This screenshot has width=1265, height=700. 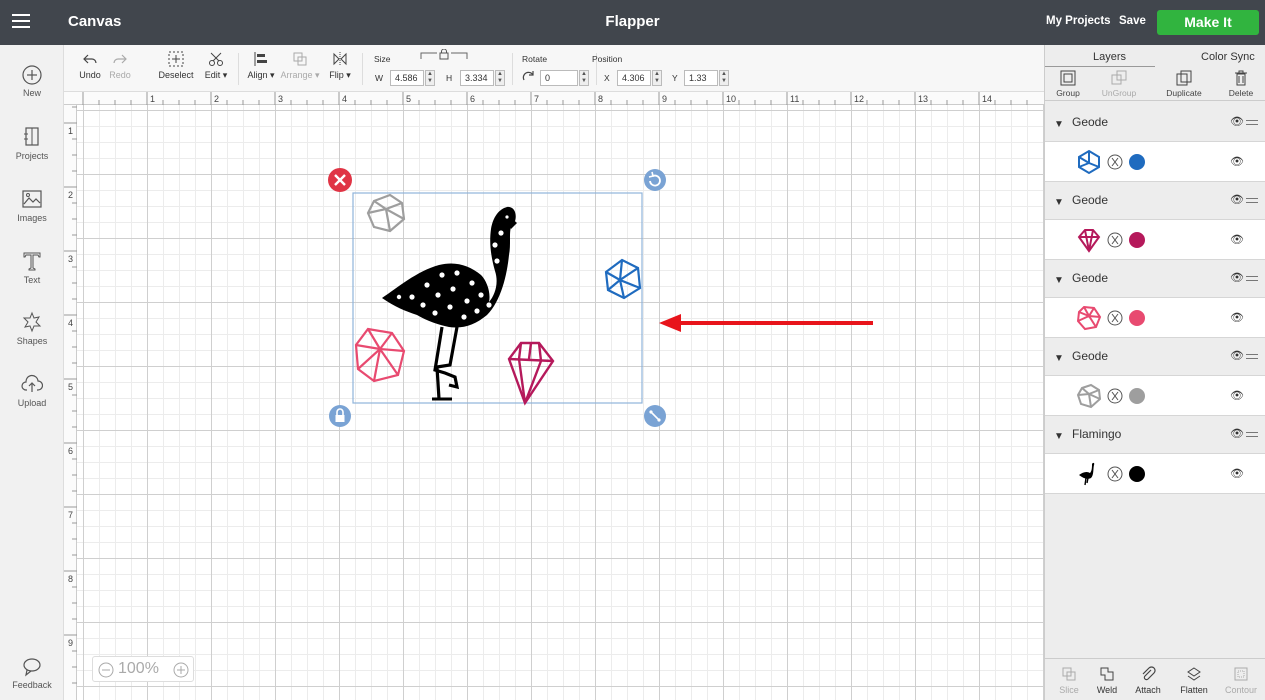 I want to click on rotate-stepper: ▲ ▼, so click(x=584, y=78).